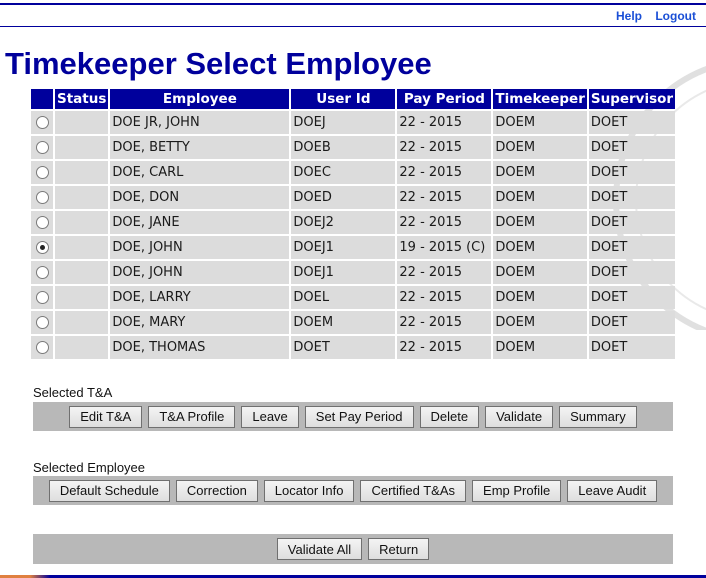 The height and width of the screenshot is (578, 706). Describe the element at coordinates (200, 297) in the screenshot. I see `employee-cell: DOE, LARRY` at that location.